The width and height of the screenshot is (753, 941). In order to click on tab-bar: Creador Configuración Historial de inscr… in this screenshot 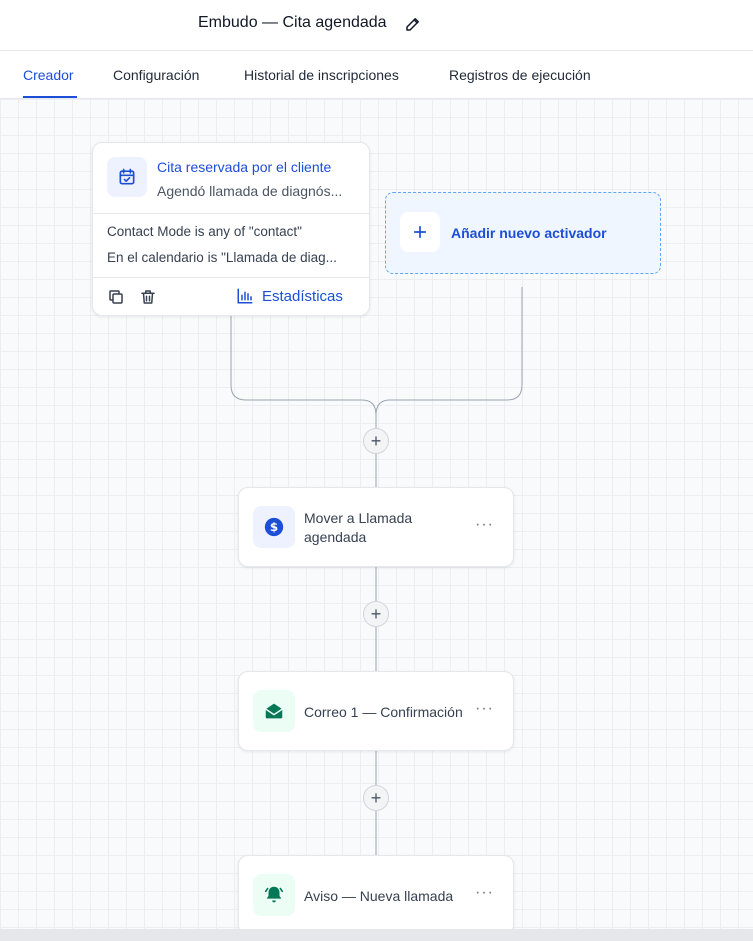, I will do `click(376, 75)`.